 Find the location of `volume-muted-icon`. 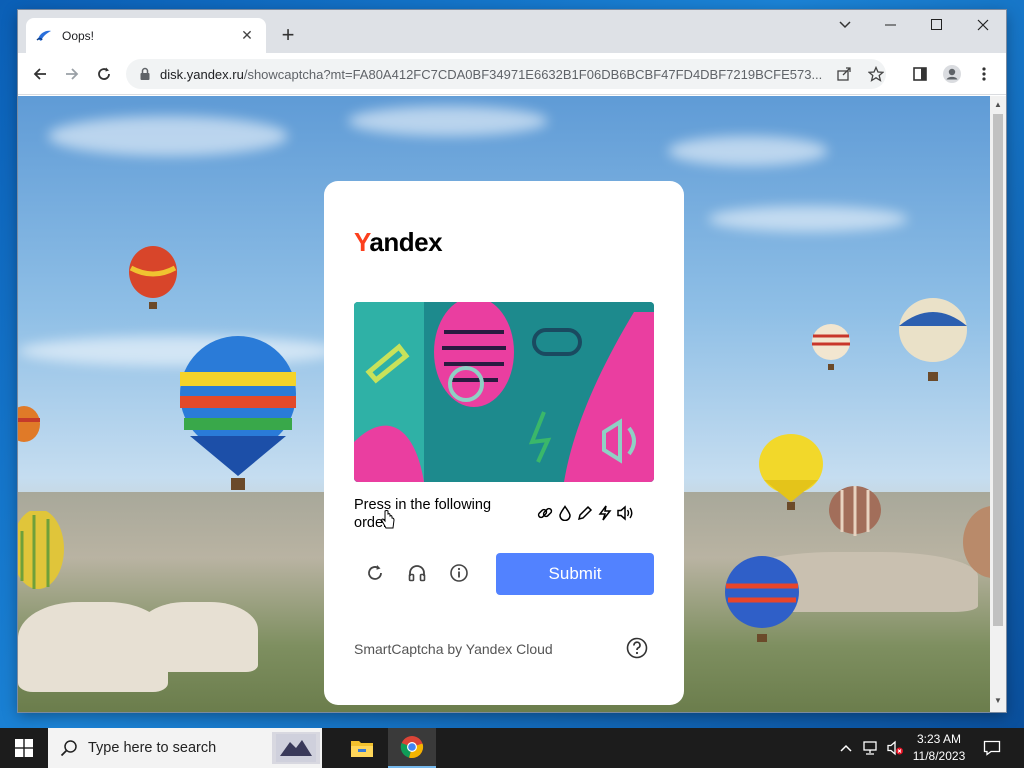

volume-muted-icon is located at coordinates (895, 748).